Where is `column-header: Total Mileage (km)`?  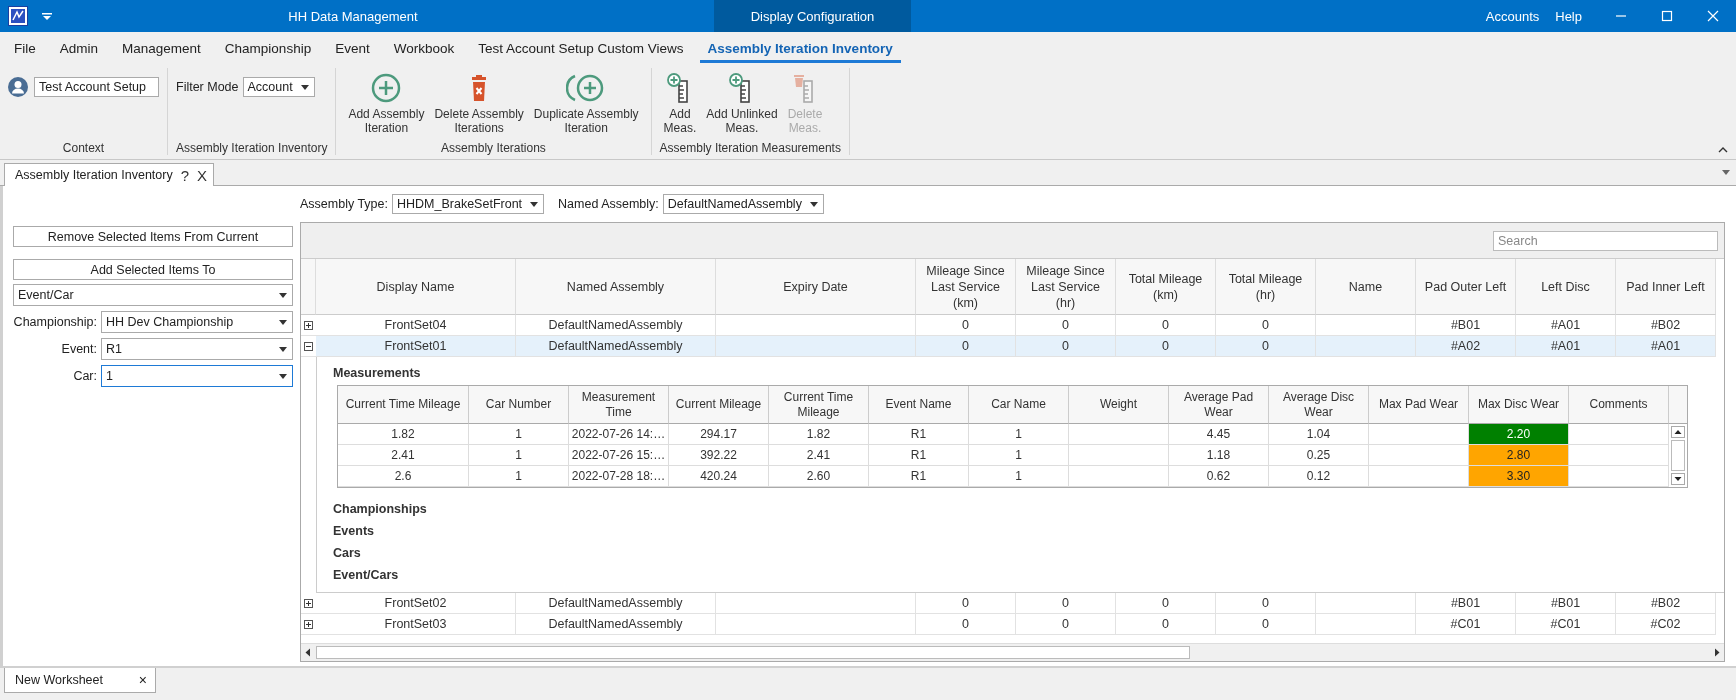 column-header: Total Mileage (km) is located at coordinates (1166, 287).